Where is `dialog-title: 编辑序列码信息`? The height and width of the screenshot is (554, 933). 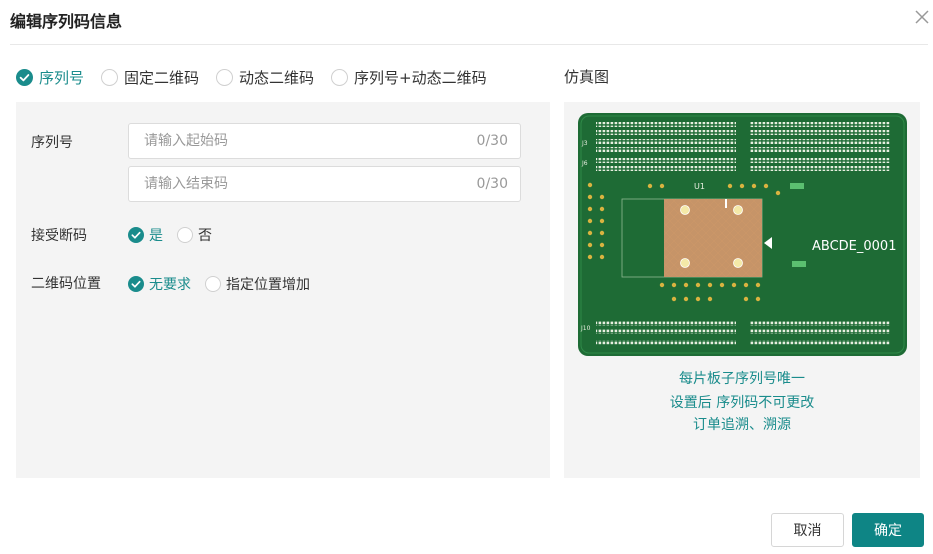
dialog-title: 编辑序列码信息 is located at coordinates (66, 21).